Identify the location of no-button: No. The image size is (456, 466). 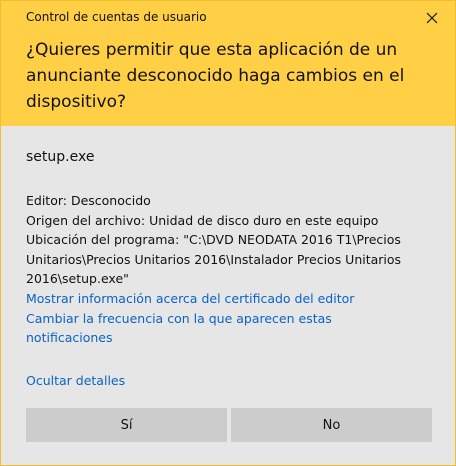
(331, 425).